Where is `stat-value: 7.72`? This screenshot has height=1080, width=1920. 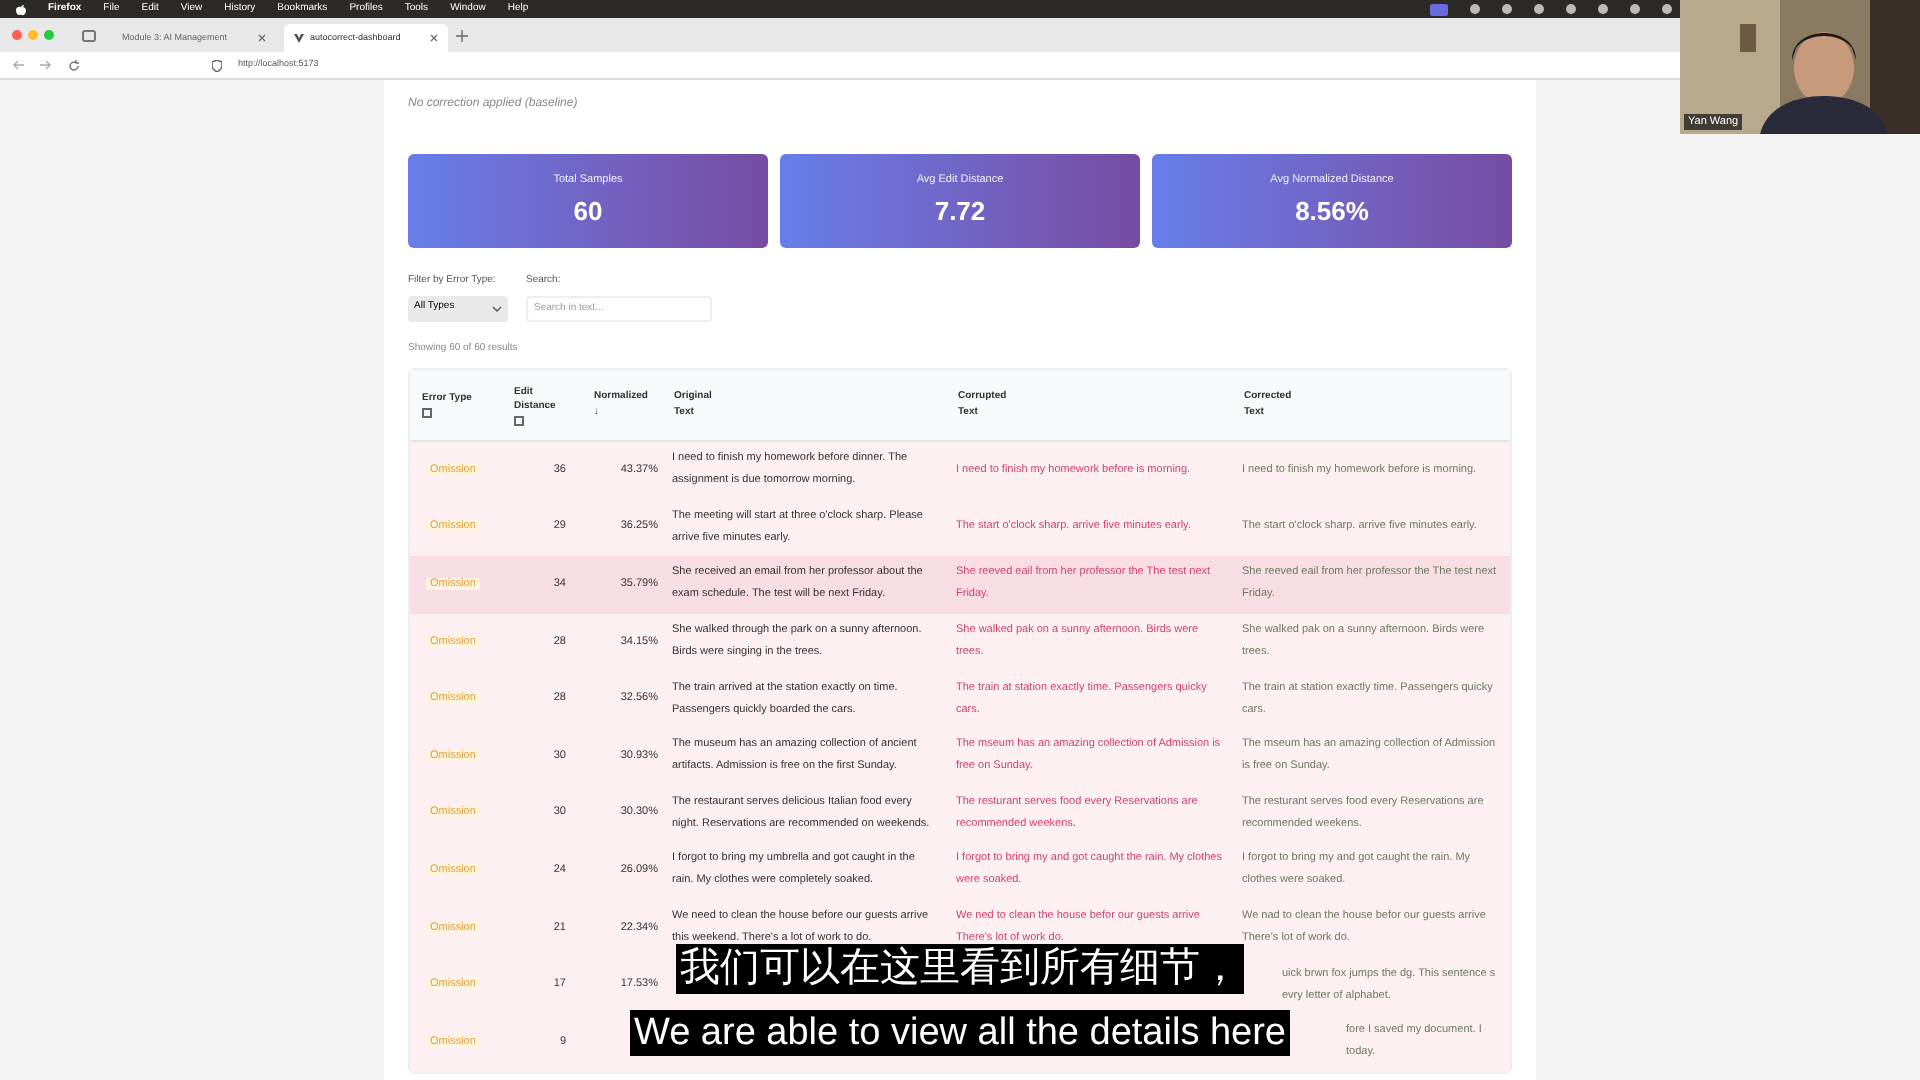 stat-value: 7.72 is located at coordinates (960, 211).